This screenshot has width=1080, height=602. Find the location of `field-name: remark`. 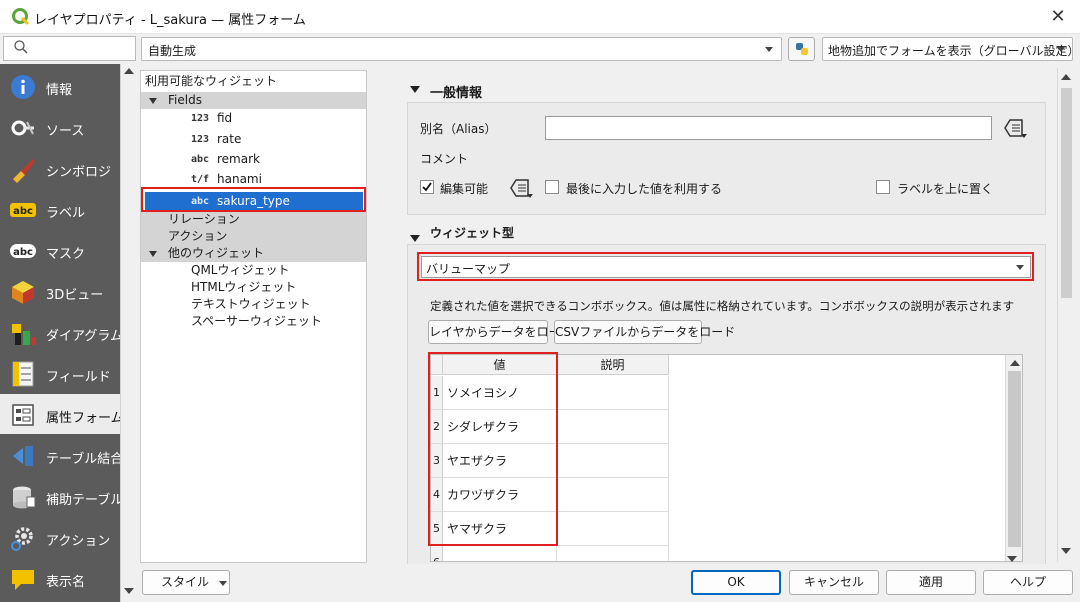

field-name: remark is located at coordinates (238, 159).